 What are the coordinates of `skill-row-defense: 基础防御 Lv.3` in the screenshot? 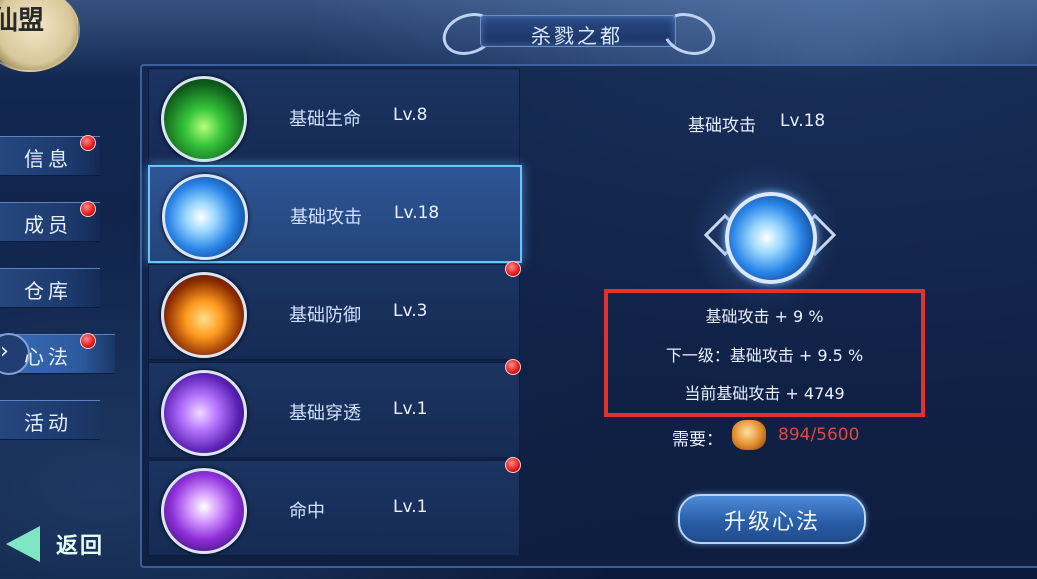 It's located at (334, 310).